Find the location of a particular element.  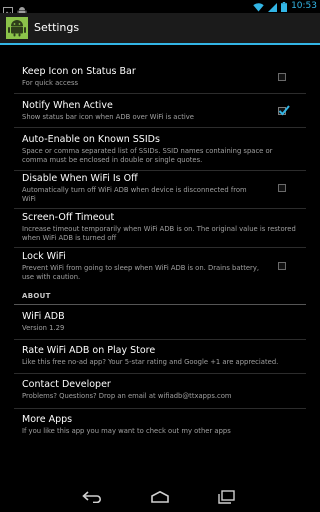

home-button is located at coordinates (160, 497).